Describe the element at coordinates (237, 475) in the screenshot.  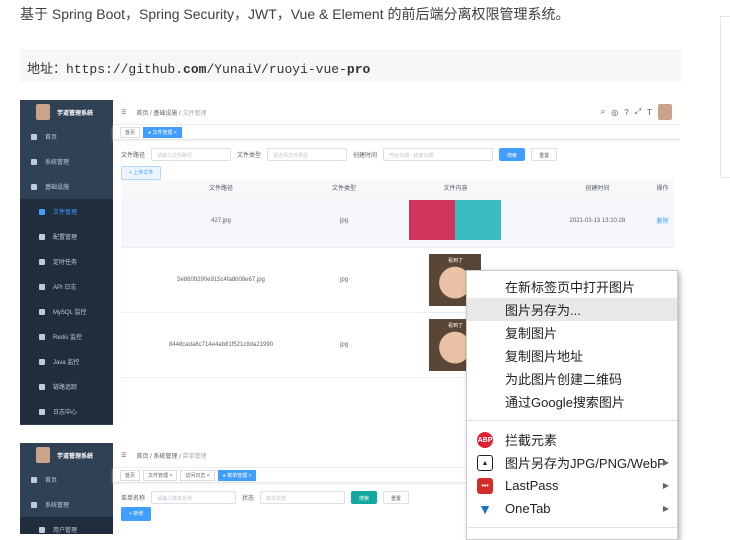
I see `tag-active: ● 菜单管理 ×` at that location.